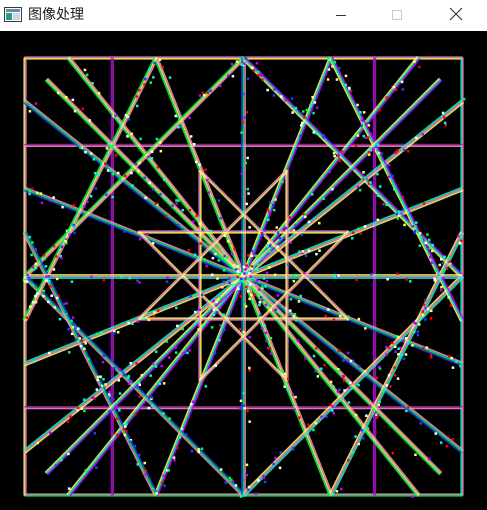 This screenshot has width=487, height=510. Describe the element at coordinates (456, 15) in the screenshot. I see `close-button` at that location.